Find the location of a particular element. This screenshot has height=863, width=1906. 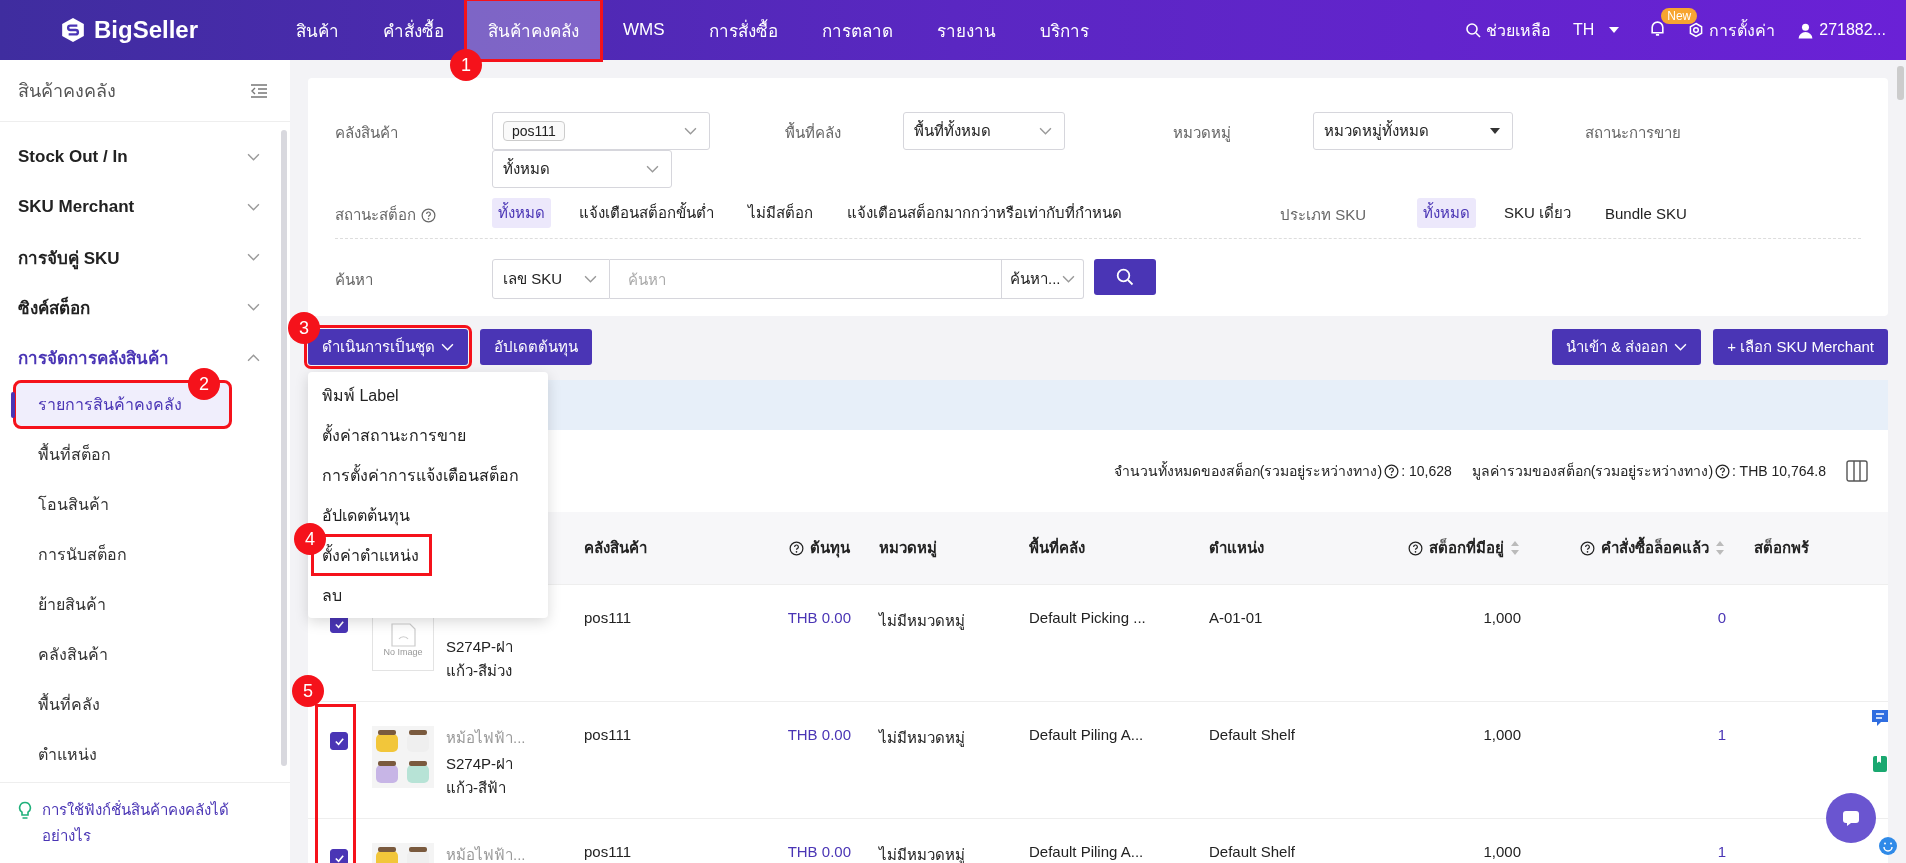

nav-tab: การตลาด is located at coordinates (857, 30).